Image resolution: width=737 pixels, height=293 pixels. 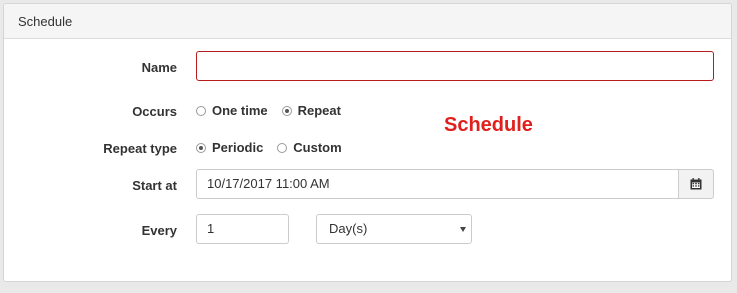 What do you see at coordinates (488, 125) in the screenshot?
I see `schedule-annotation: Schedule` at bounding box center [488, 125].